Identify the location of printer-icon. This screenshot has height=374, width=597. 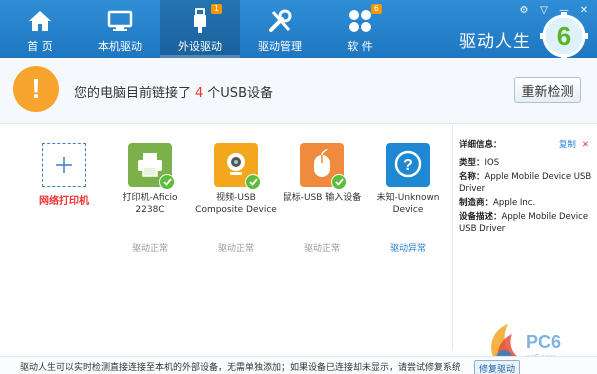
(151, 166).